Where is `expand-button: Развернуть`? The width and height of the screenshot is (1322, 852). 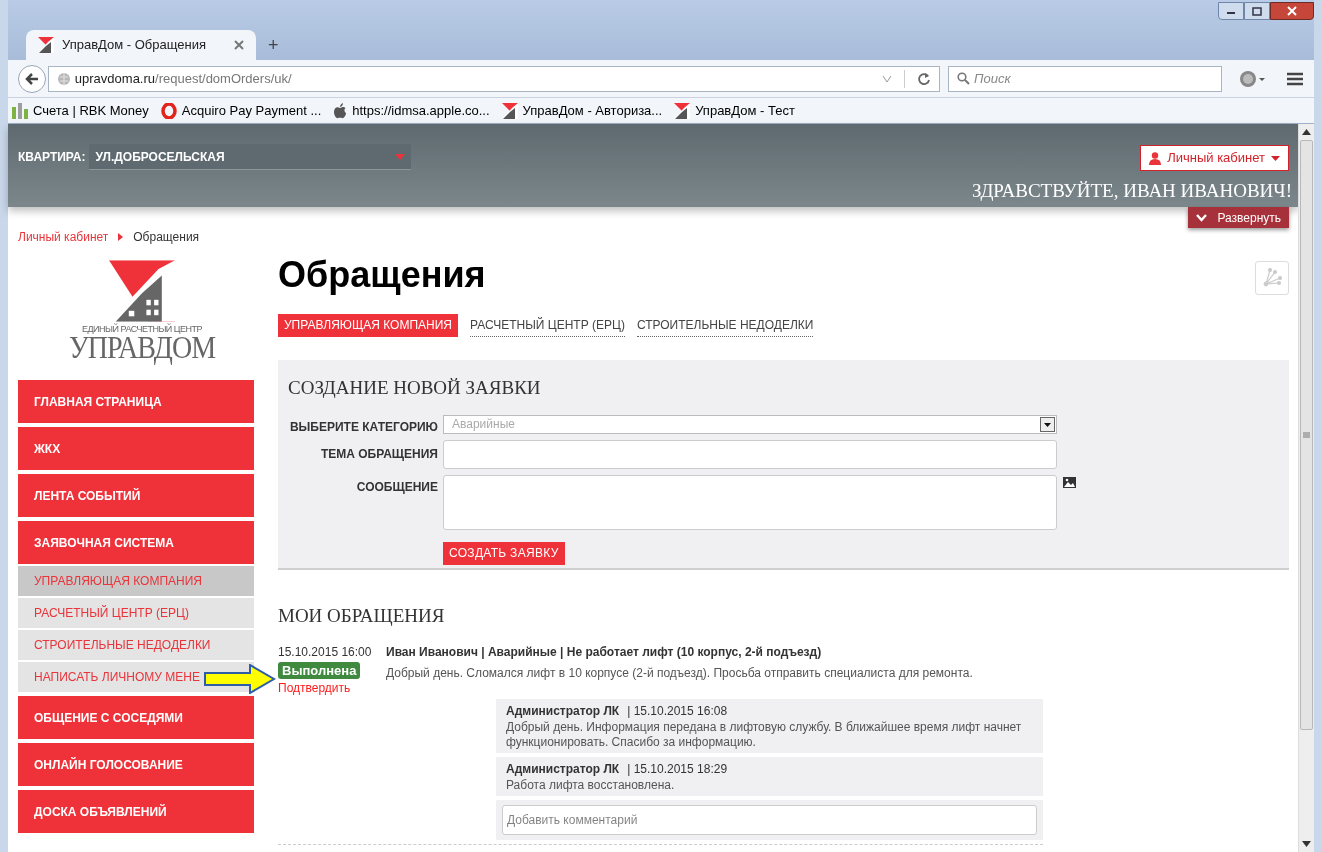
expand-button: Развернуть is located at coordinates (1238, 217).